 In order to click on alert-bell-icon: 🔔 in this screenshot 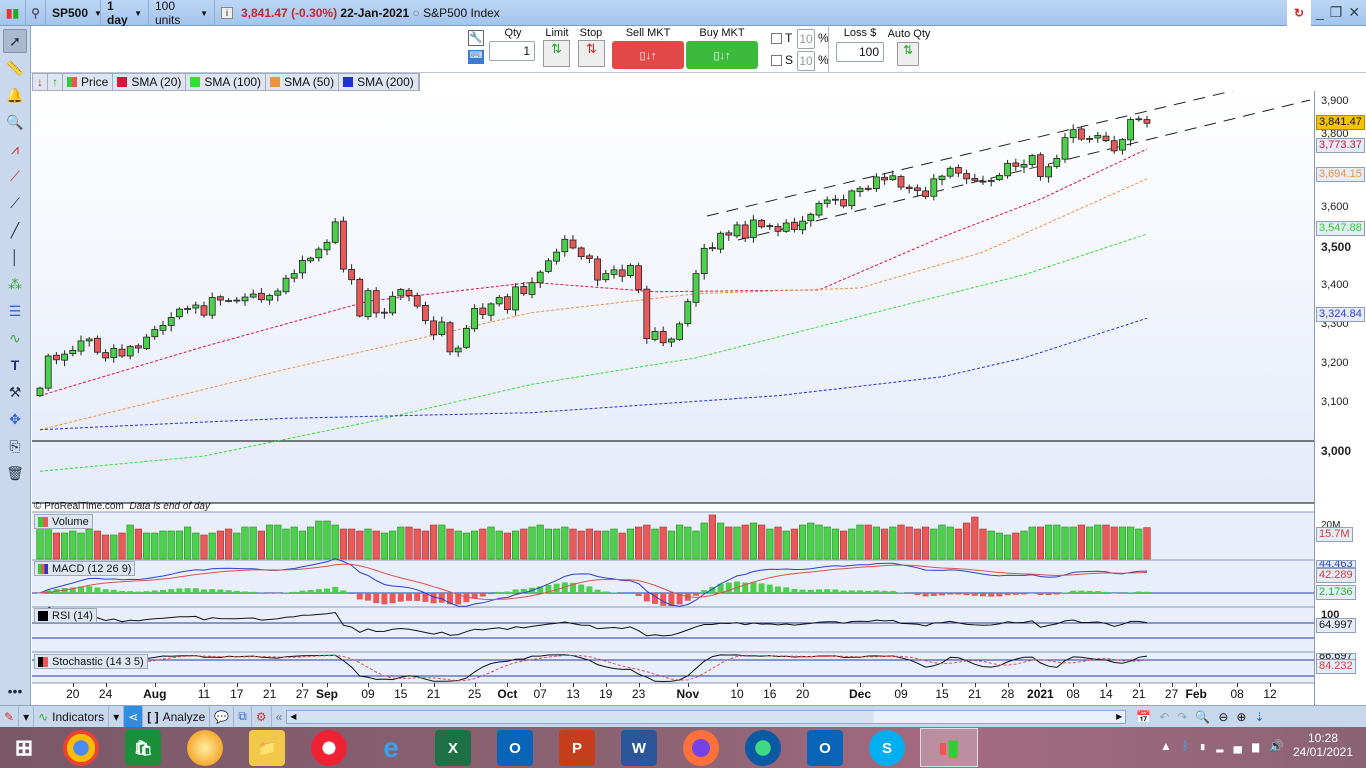, I will do `click(15, 95)`.